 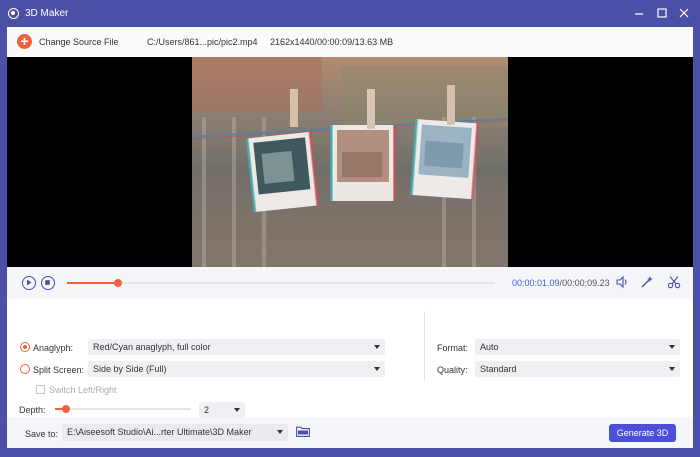 I want to click on maximize-icon, so click(x=662, y=13).